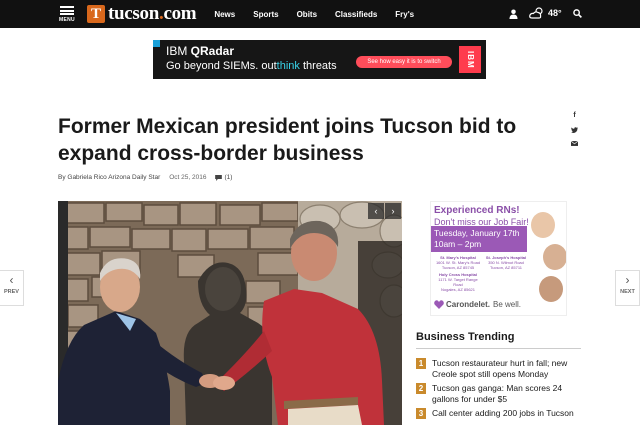 The image size is (640, 425). I want to click on next-label: NEXT, so click(627, 292).